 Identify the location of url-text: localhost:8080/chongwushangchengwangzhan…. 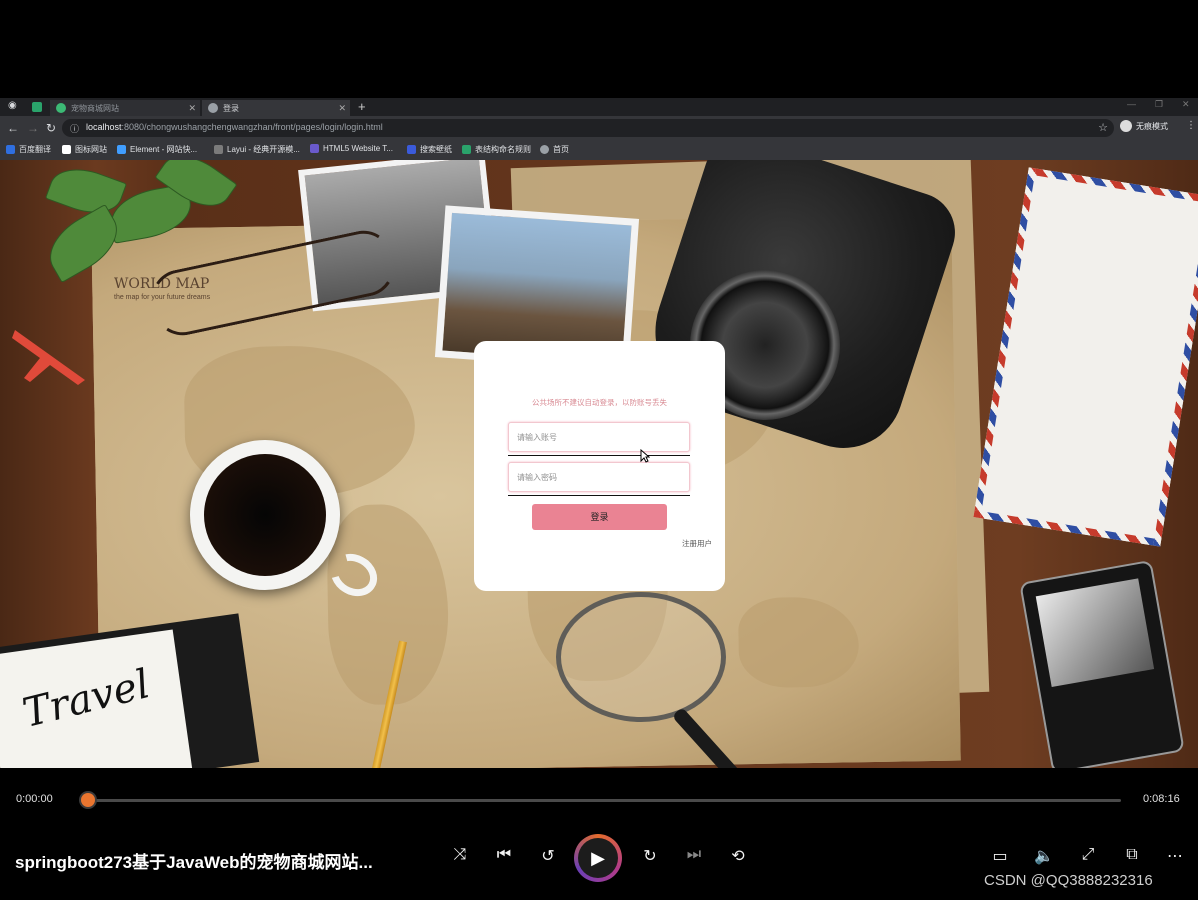
(234, 127).